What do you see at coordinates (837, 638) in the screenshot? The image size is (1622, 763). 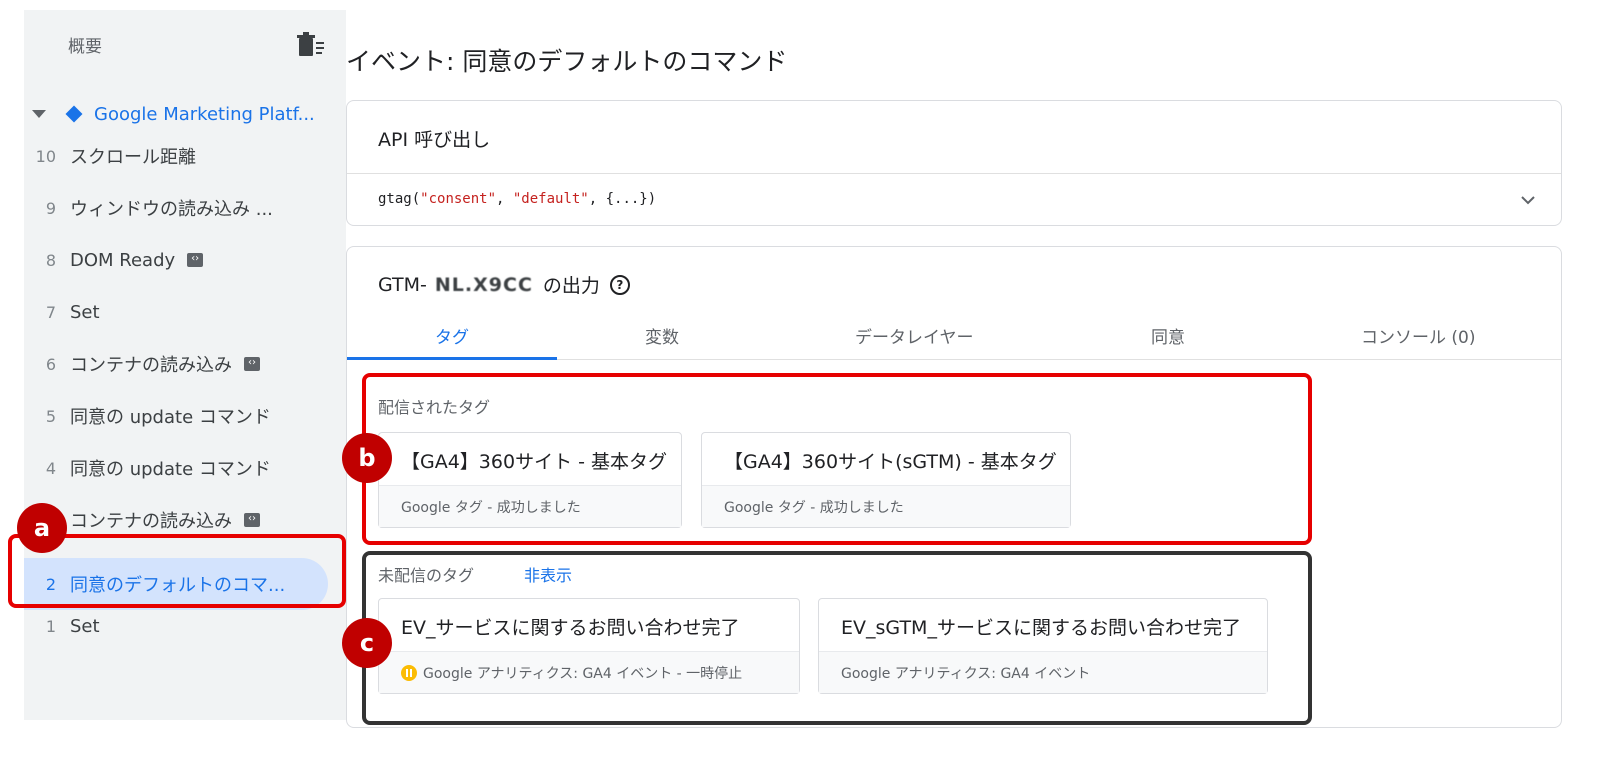 I see `highlight-box-c` at bounding box center [837, 638].